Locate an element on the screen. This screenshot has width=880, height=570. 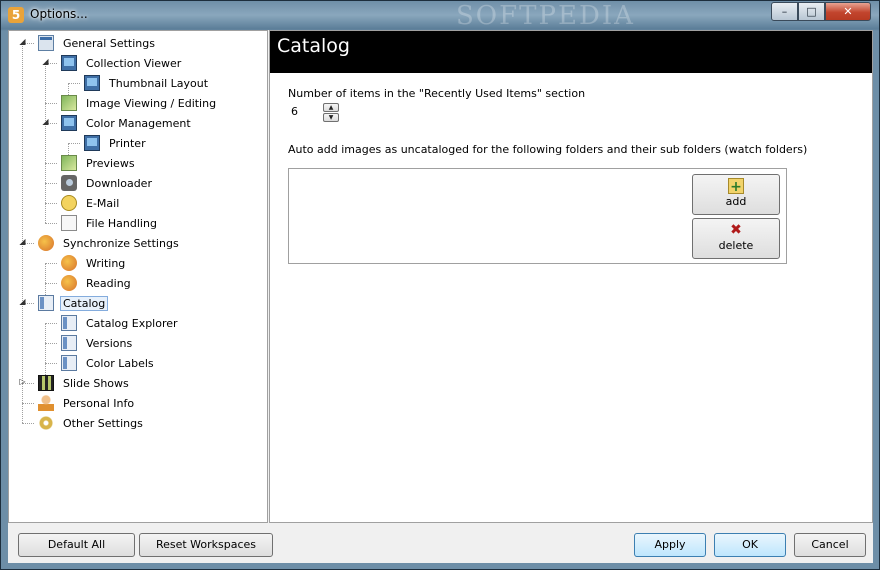
file-icon is located at coordinates (69, 223).